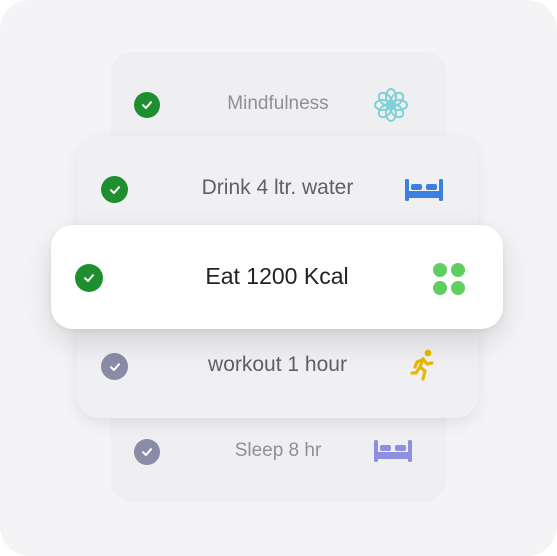 This screenshot has width=557, height=556. Describe the element at coordinates (391, 105) in the screenshot. I see `lotus-icon` at that location.